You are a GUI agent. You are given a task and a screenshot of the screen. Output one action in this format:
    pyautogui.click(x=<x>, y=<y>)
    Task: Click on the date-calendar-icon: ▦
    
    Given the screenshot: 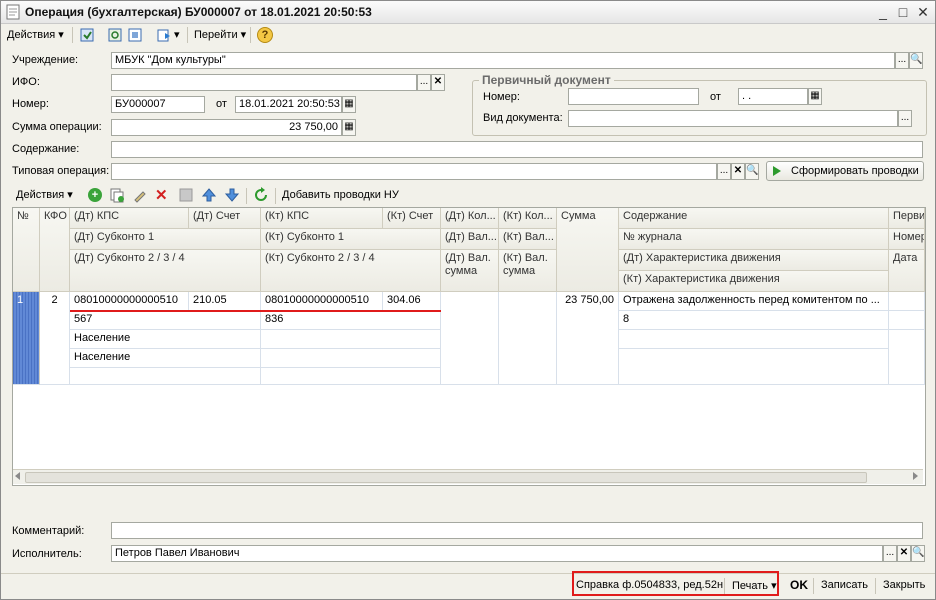 What is the action you would take?
    pyautogui.click(x=349, y=104)
    